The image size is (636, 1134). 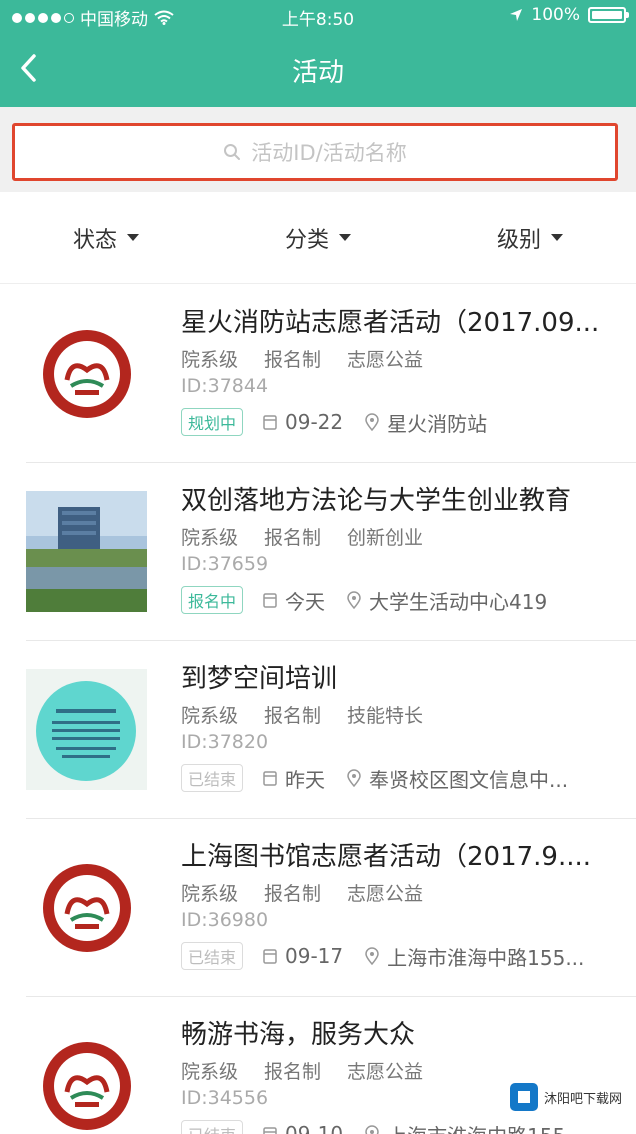 I want to click on activity-date: 09-10, so click(x=303, y=1128).